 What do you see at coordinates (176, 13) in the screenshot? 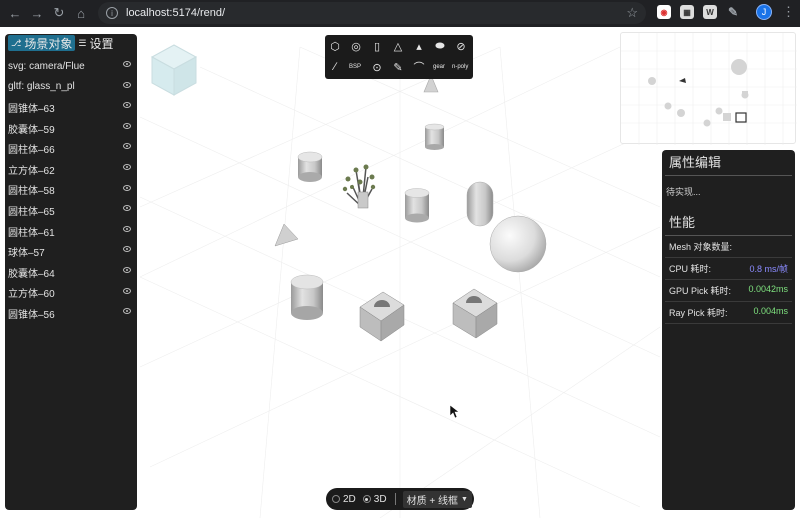
I see `url-text: localhost:5174/rend/` at bounding box center [176, 13].